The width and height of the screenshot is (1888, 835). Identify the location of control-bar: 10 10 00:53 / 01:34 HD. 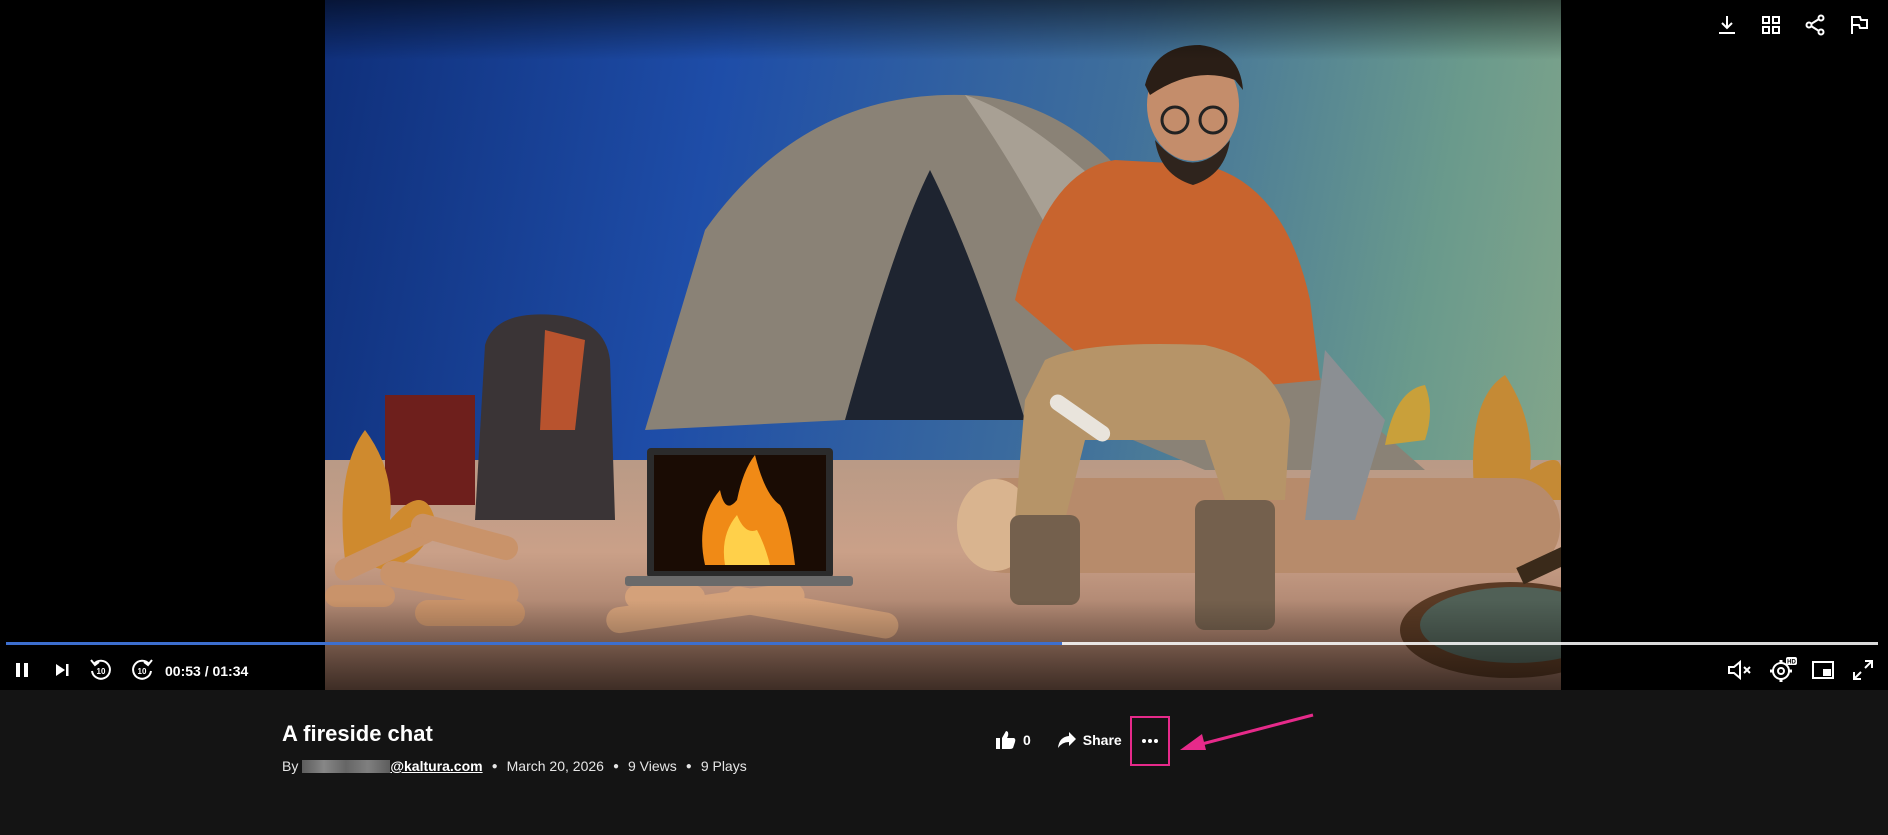
(944, 670).